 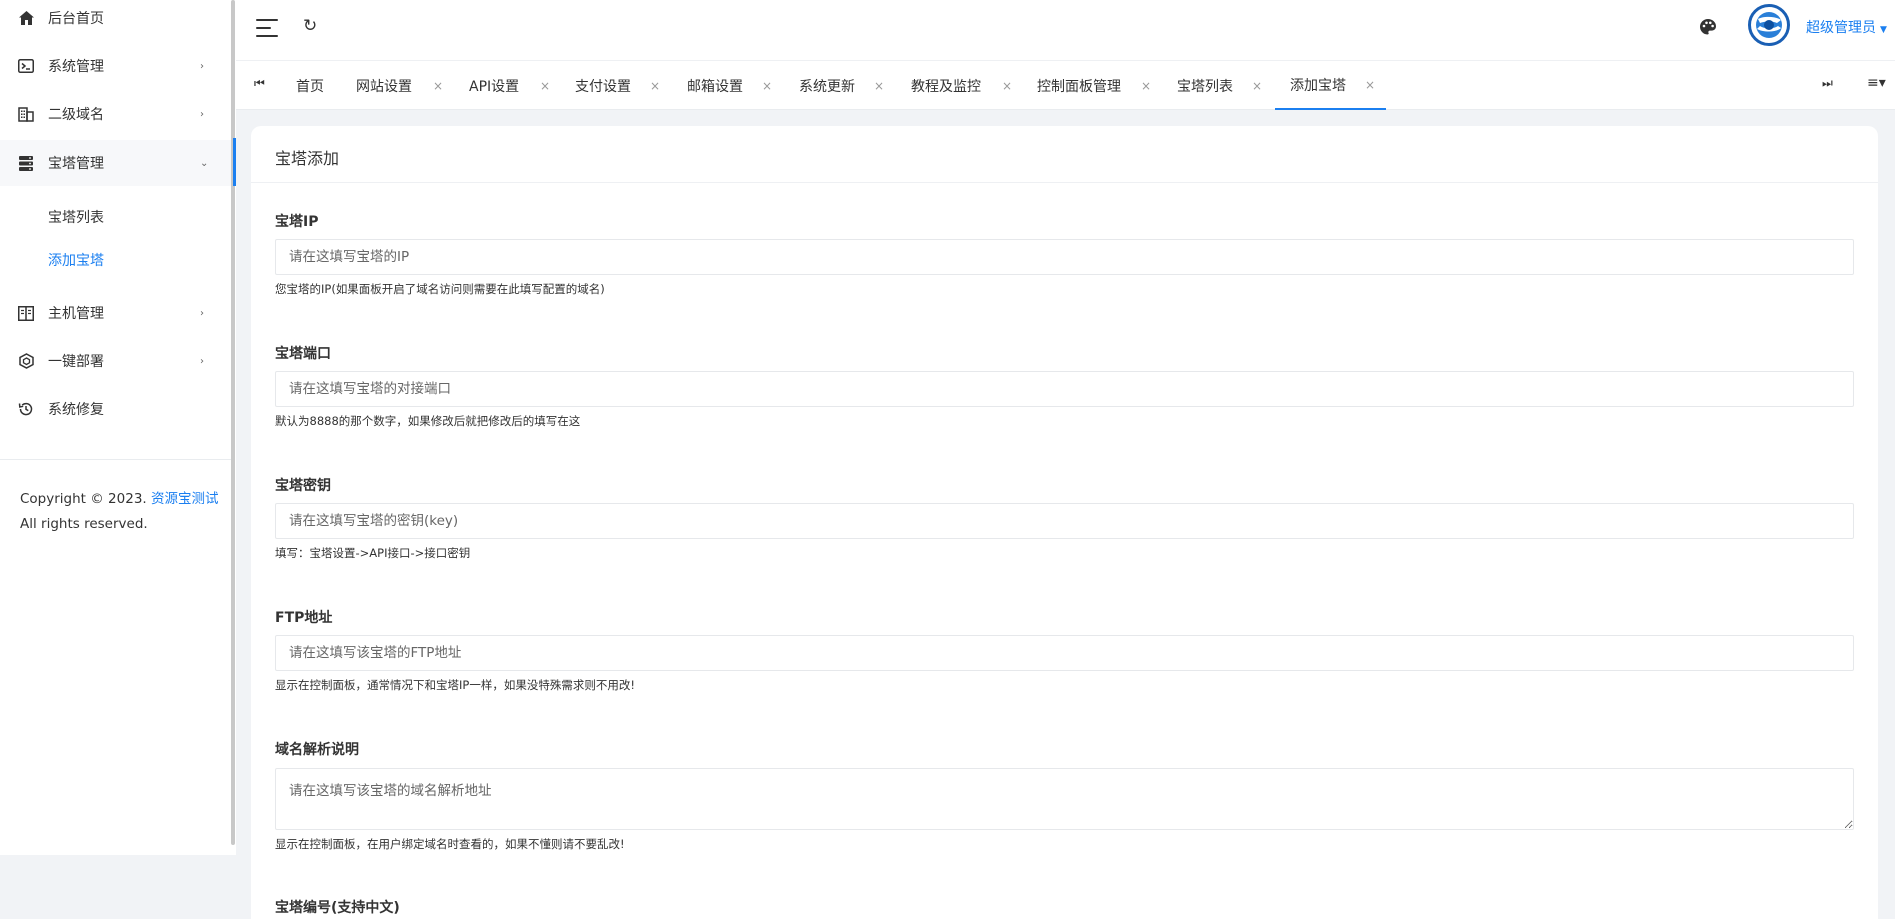 What do you see at coordinates (233, 422) in the screenshot?
I see `sidebar-scrollbar` at bounding box center [233, 422].